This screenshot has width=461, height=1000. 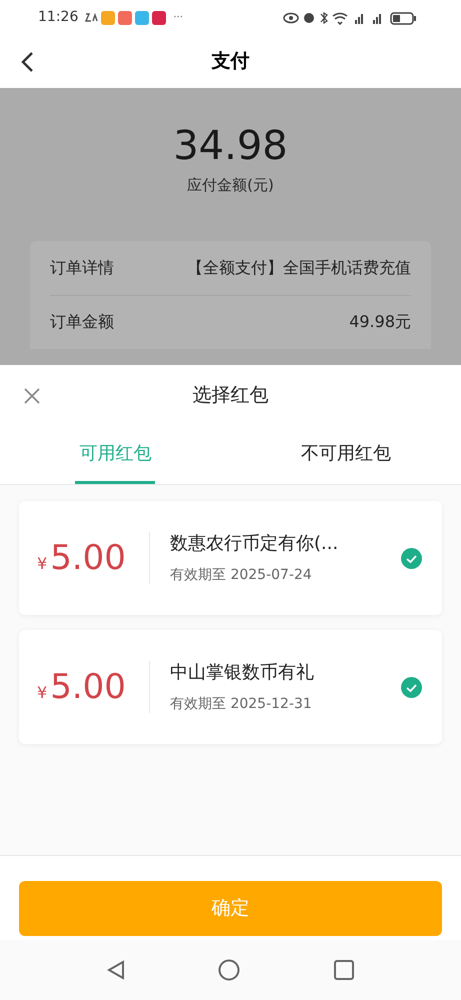 I want to click on order-label: 订单金额, so click(x=82, y=322).